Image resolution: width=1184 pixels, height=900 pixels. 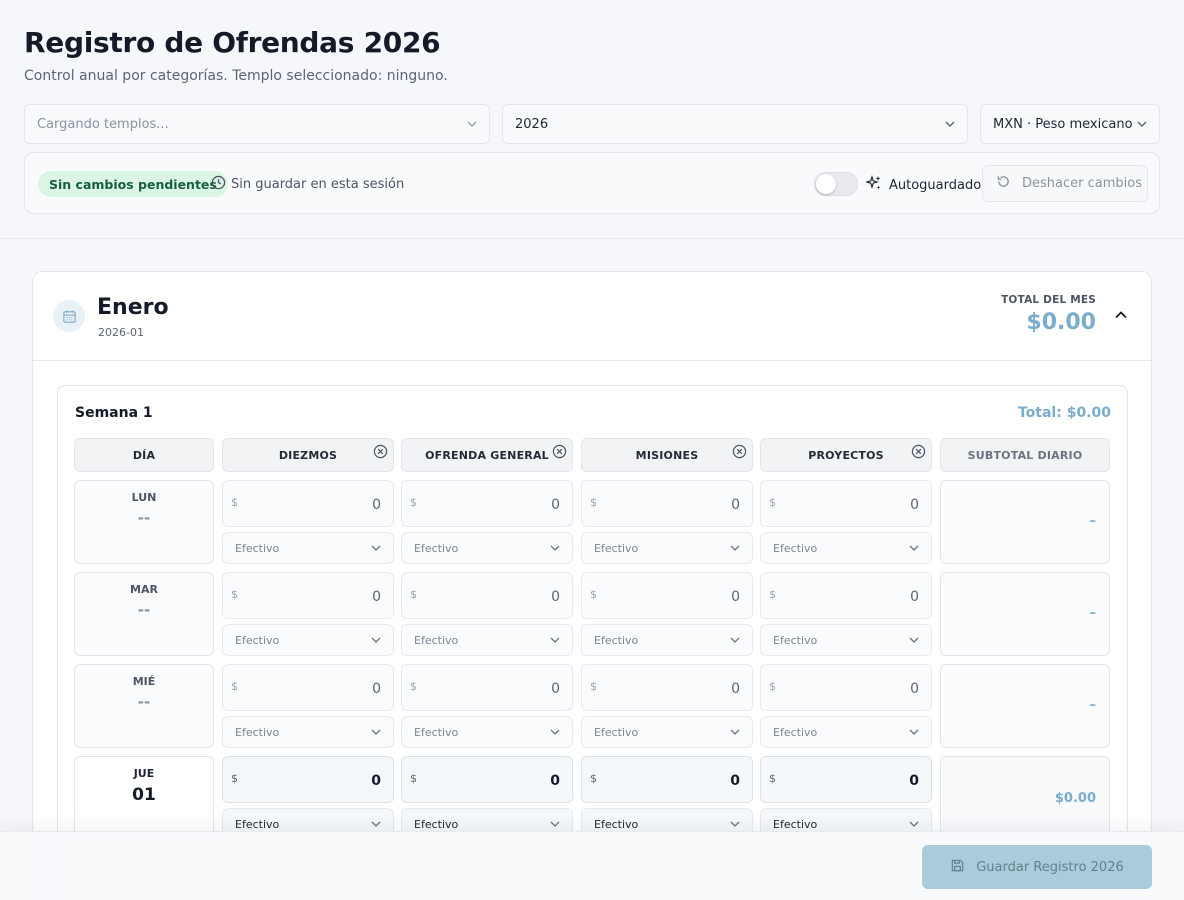 What do you see at coordinates (114, 413) in the screenshot?
I see `week-title: Semana 1` at bounding box center [114, 413].